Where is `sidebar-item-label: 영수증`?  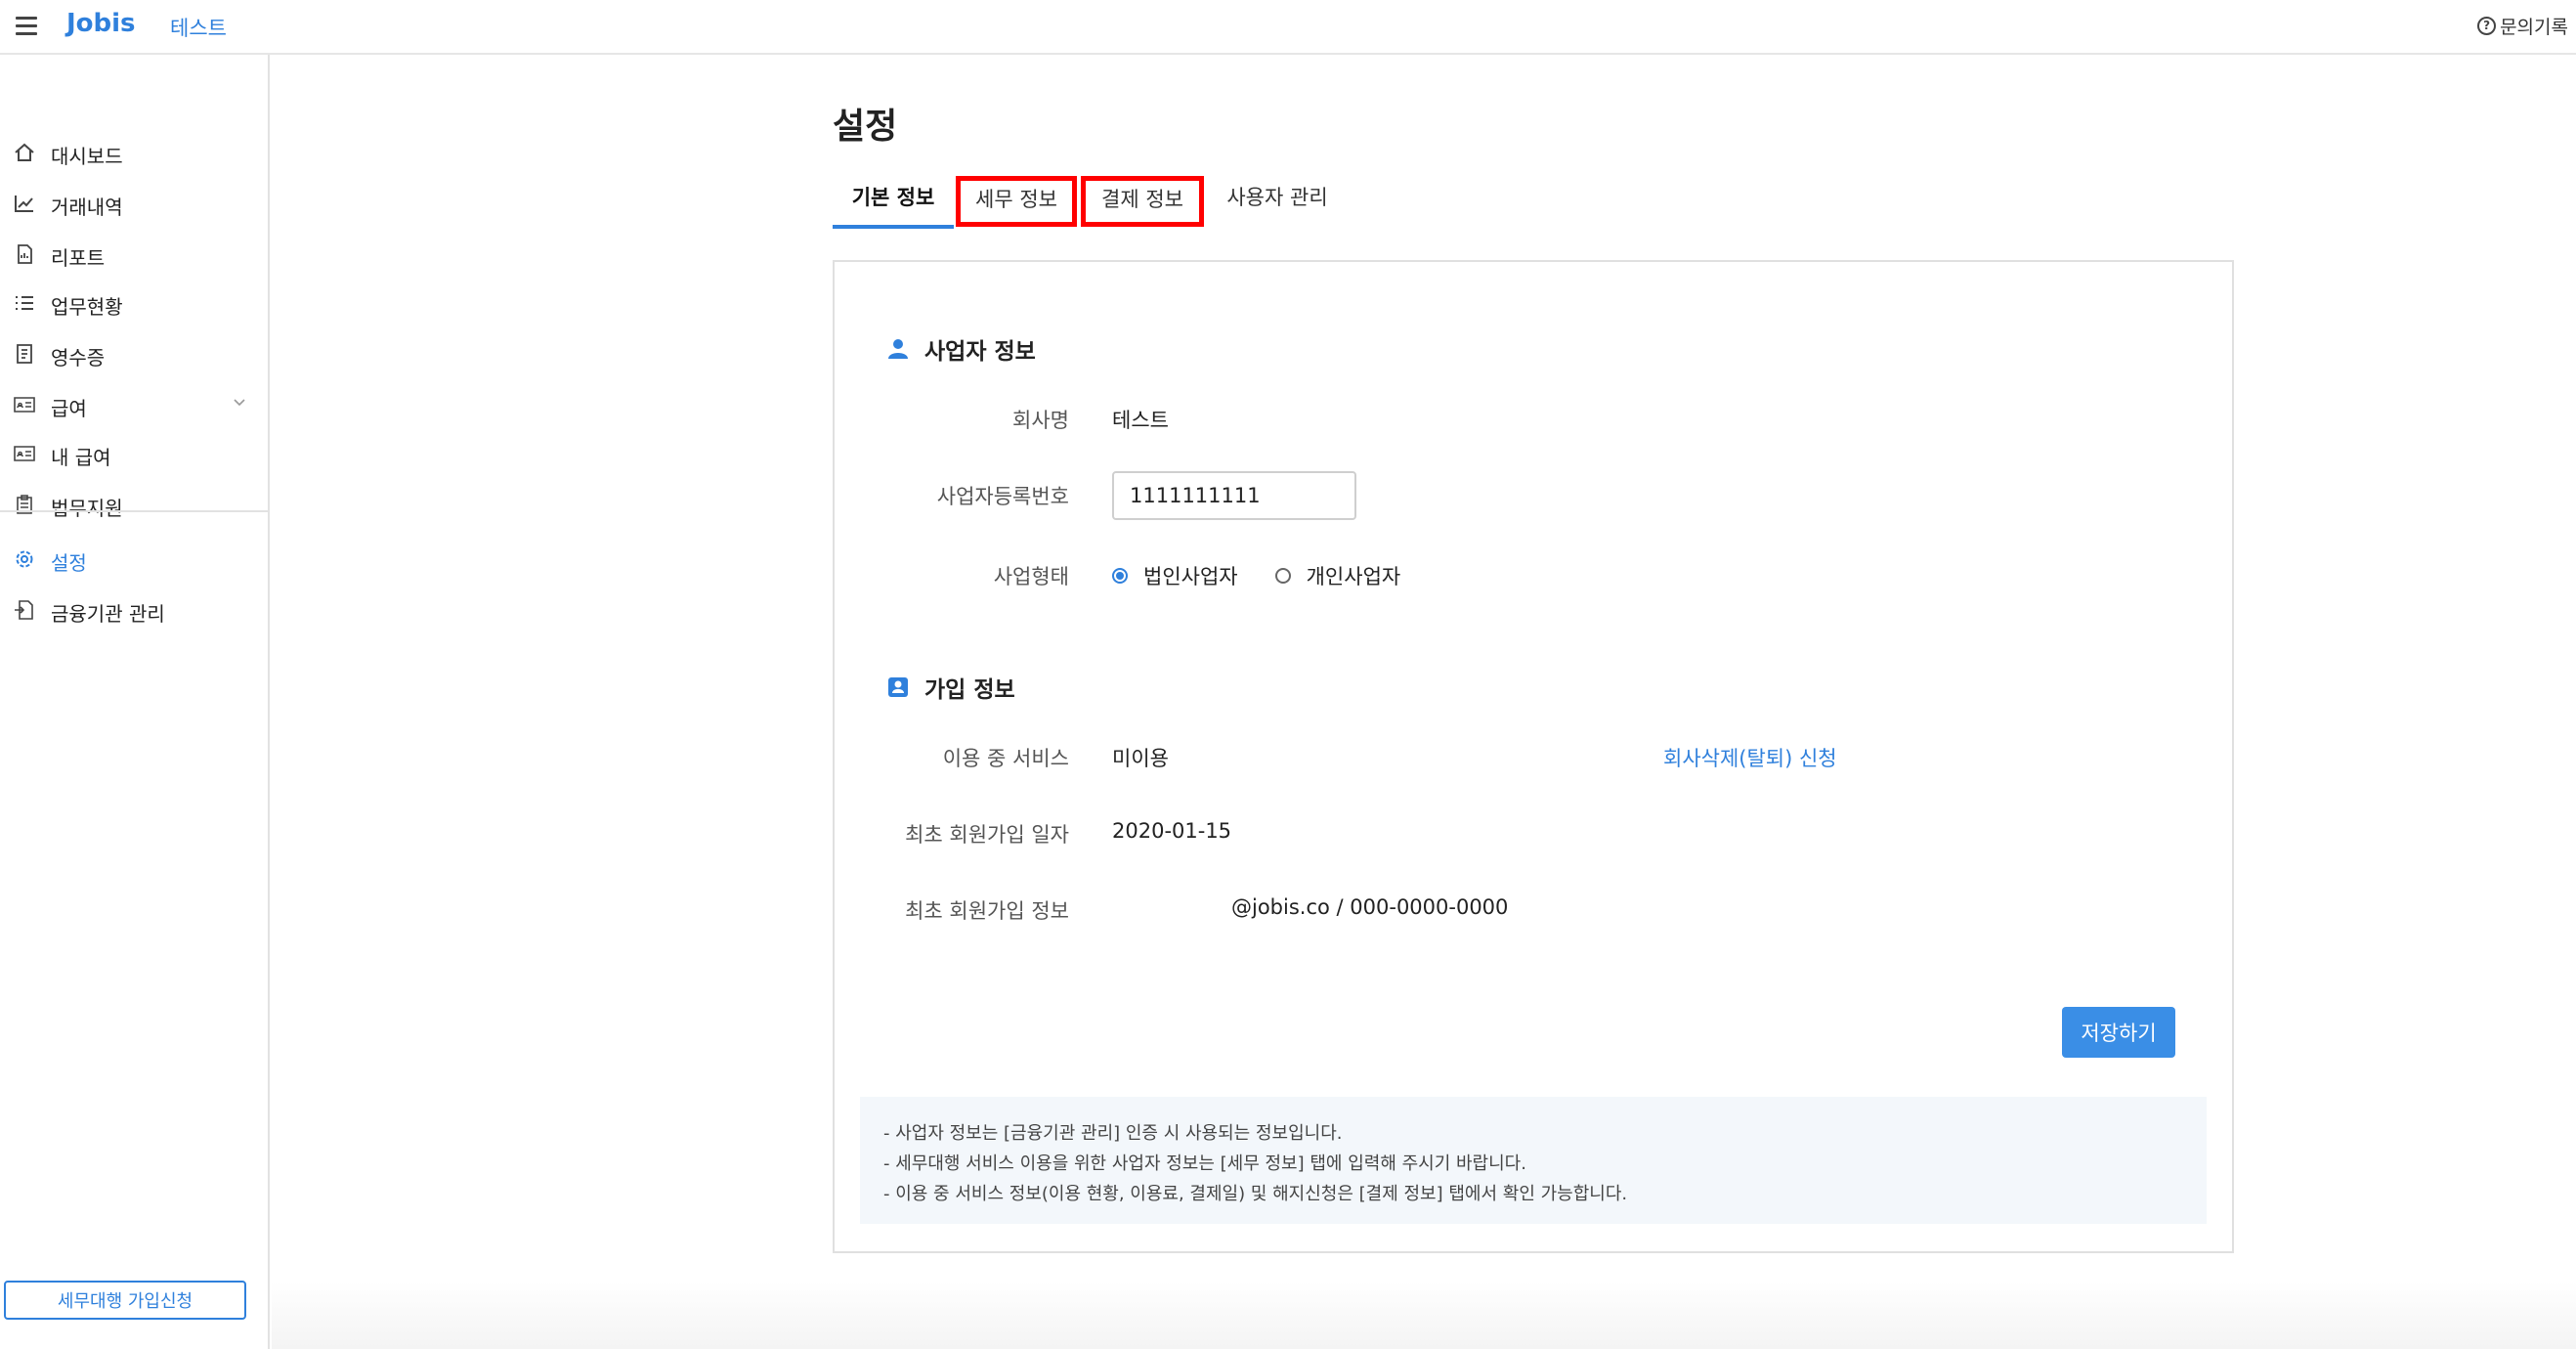 sidebar-item-label: 영수증 is located at coordinates (79, 358).